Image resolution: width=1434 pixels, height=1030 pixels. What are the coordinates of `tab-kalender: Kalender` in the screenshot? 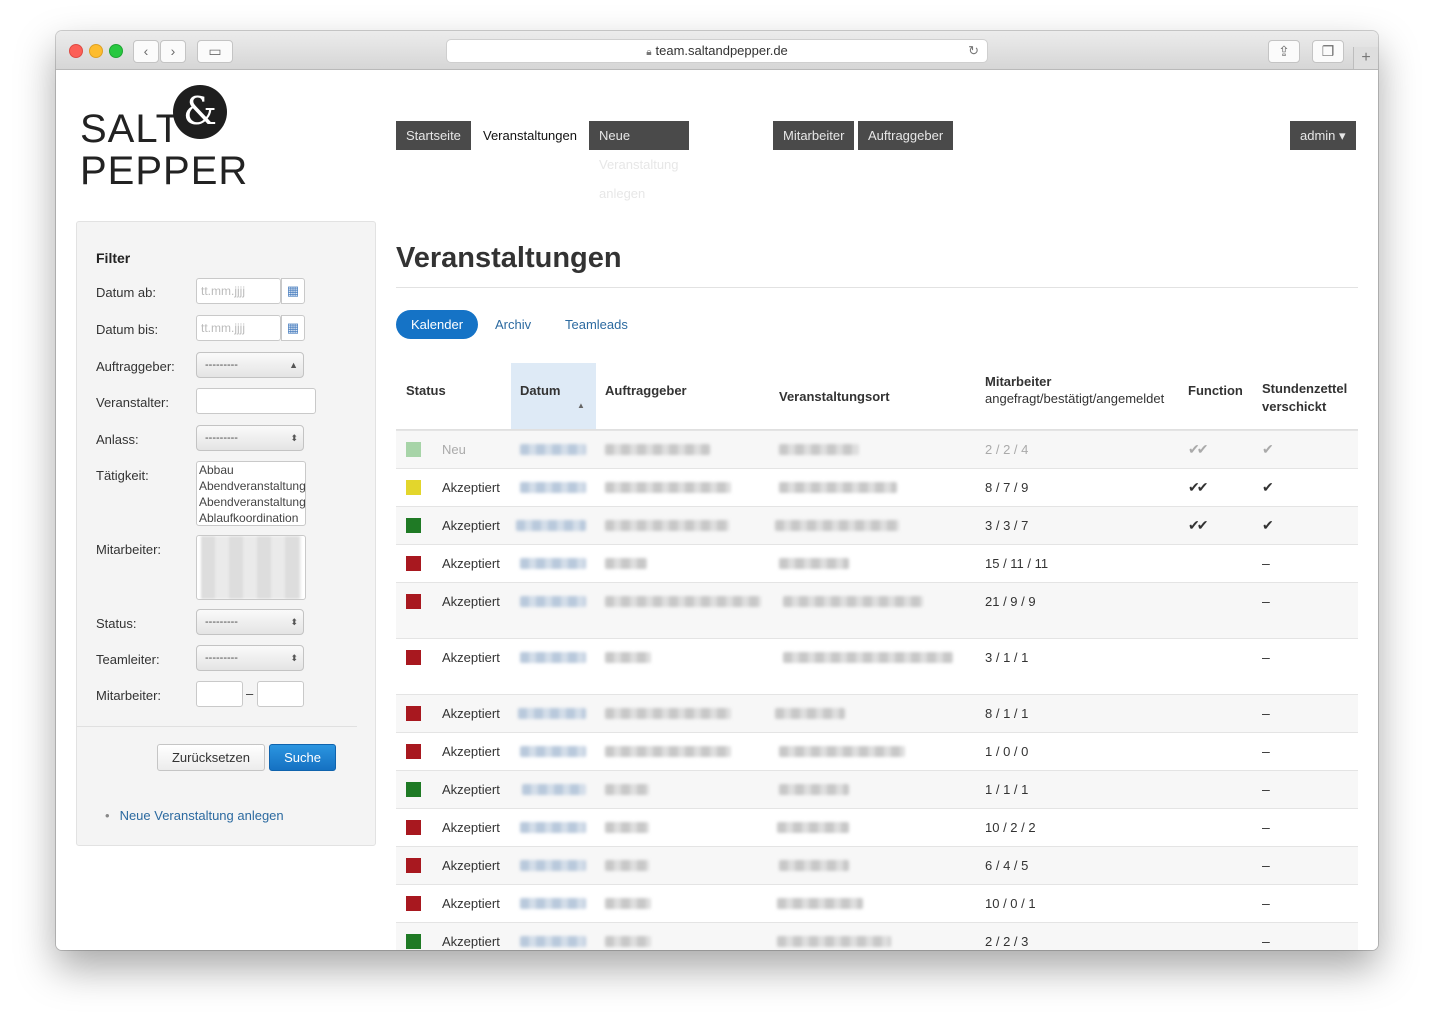 It's located at (437, 324).